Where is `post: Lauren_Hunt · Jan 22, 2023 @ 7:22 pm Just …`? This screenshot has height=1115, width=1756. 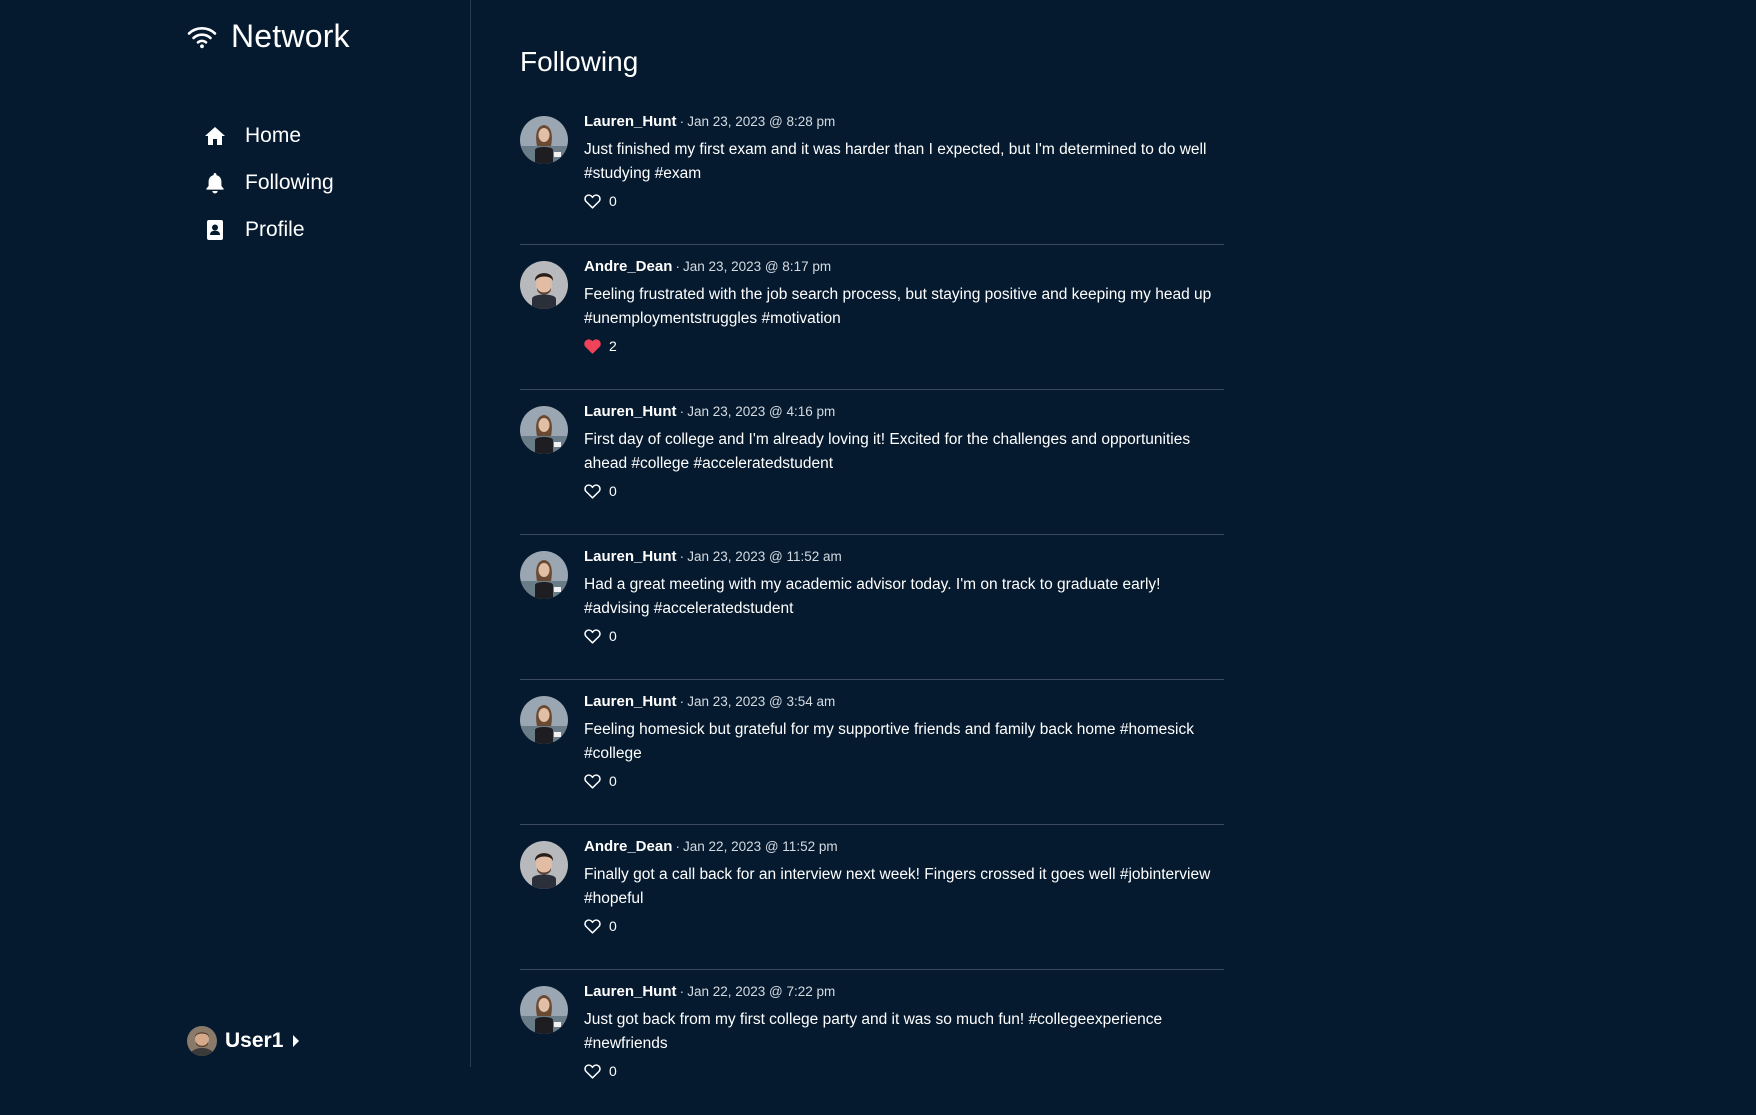
post: Lauren_Hunt · Jan 22, 2023 @ 7:22 pm Just … is located at coordinates (872, 1042).